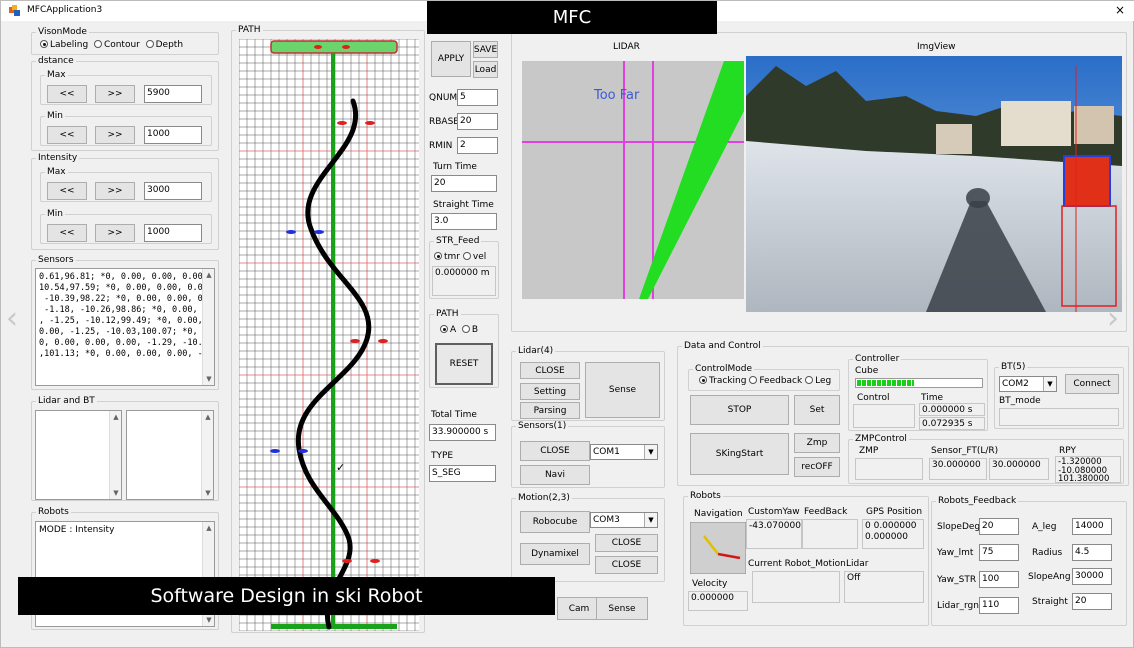 The height and width of the screenshot is (648, 1134). I want to click on rec-off-button: recOFF, so click(817, 467).